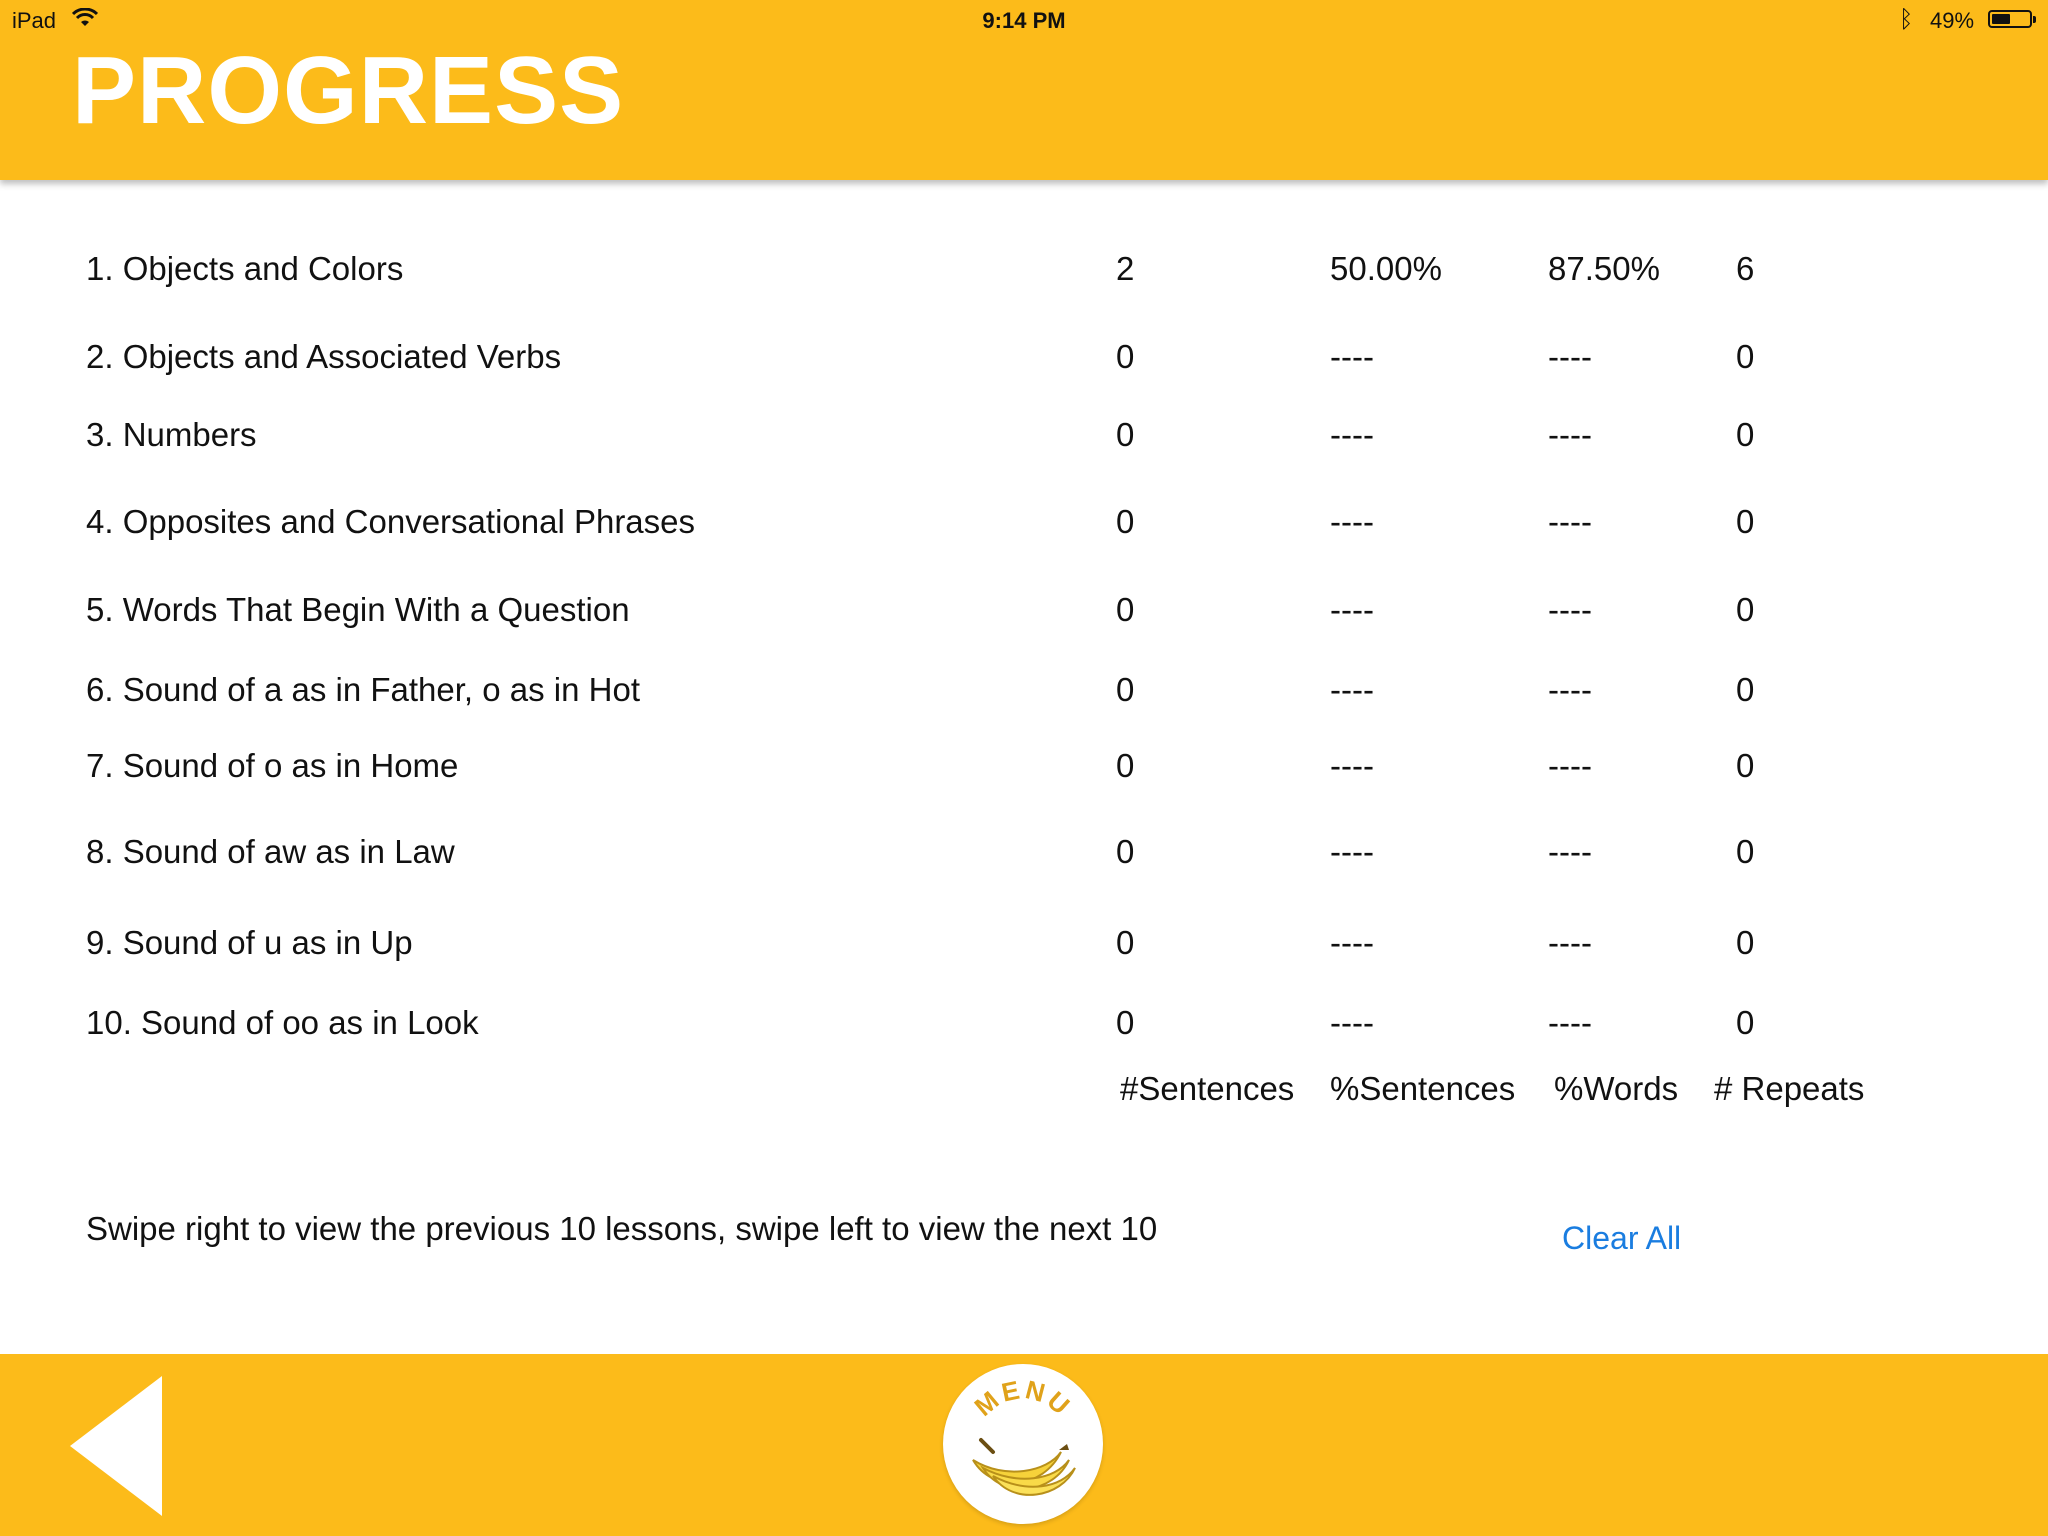 This screenshot has height=1536, width=2048. What do you see at coordinates (2001, 19) in the screenshot?
I see `battery-fill` at bounding box center [2001, 19].